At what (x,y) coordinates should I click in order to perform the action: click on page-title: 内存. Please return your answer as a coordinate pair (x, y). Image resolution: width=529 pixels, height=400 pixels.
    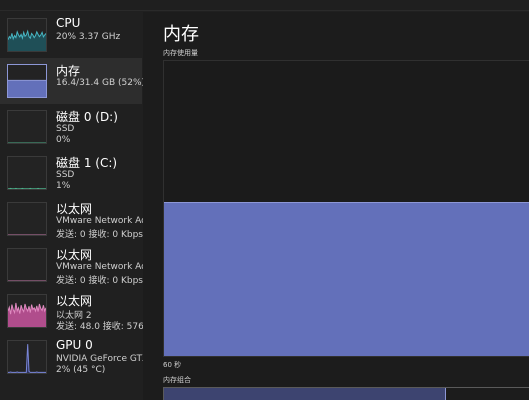
    Looking at the image, I should click on (181, 34).